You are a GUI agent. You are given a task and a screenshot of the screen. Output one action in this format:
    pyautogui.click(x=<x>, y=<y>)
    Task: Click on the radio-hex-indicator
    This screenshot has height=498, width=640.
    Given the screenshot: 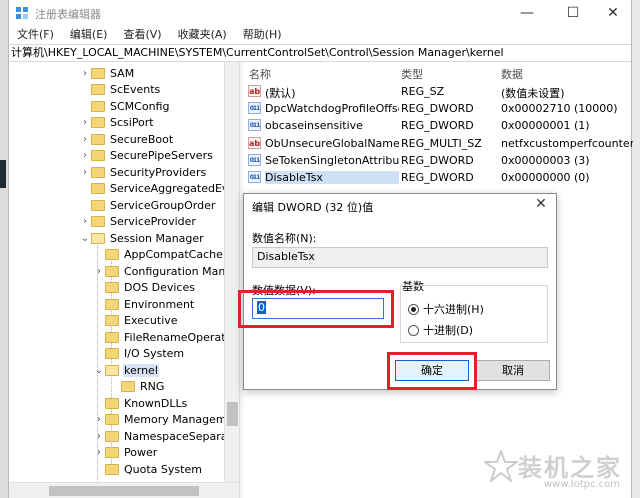 What is the action you would take?
    pyautogui.click(x=413, y=309)
    